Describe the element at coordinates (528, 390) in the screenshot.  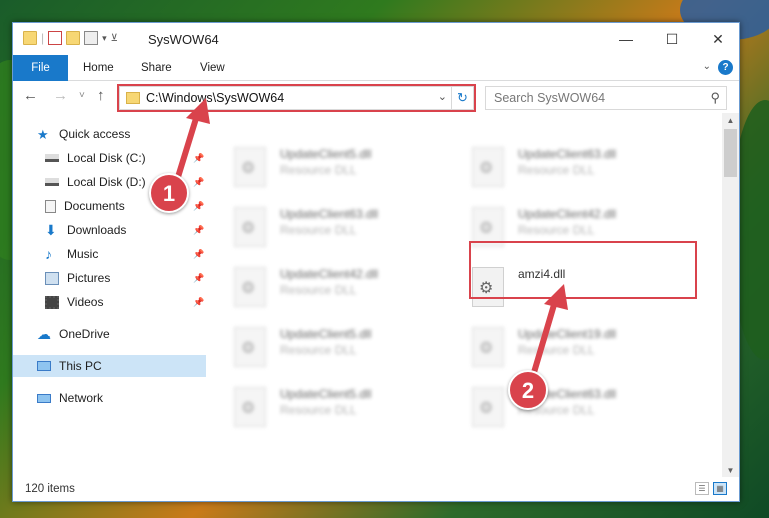
I see `step-2-marker: 2` at that location.